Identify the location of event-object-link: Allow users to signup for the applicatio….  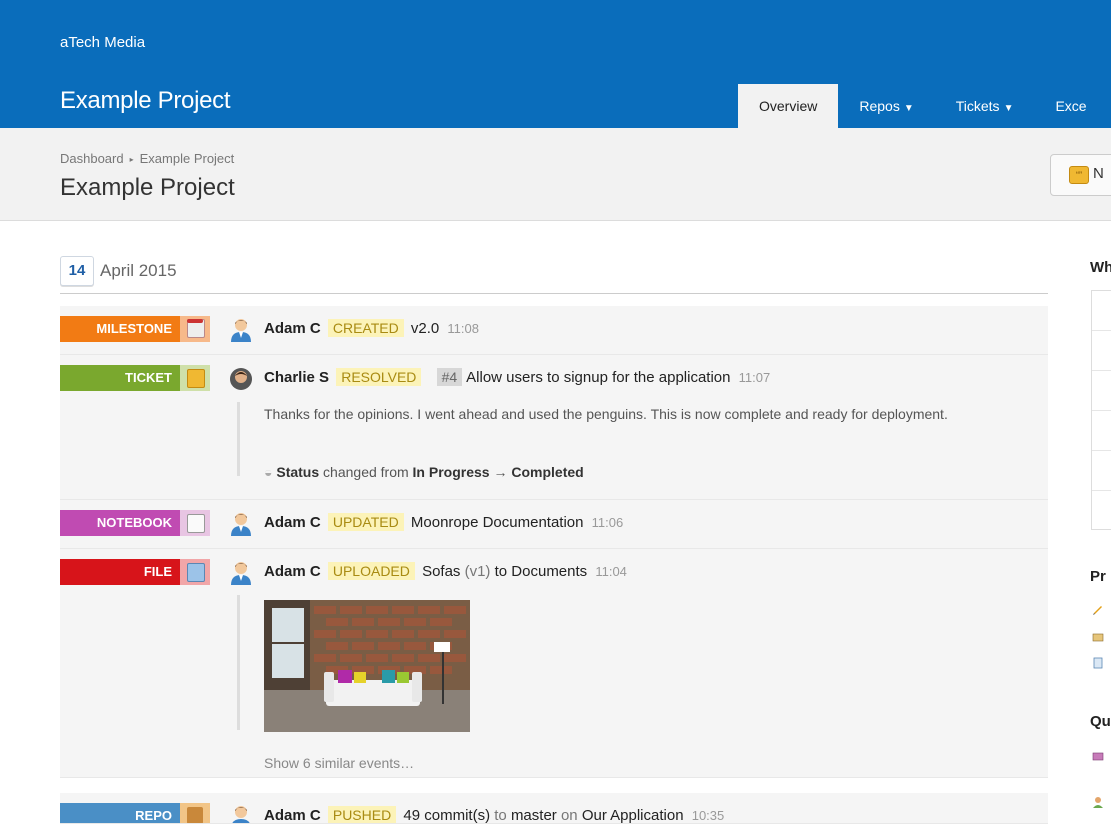
(598, 377).